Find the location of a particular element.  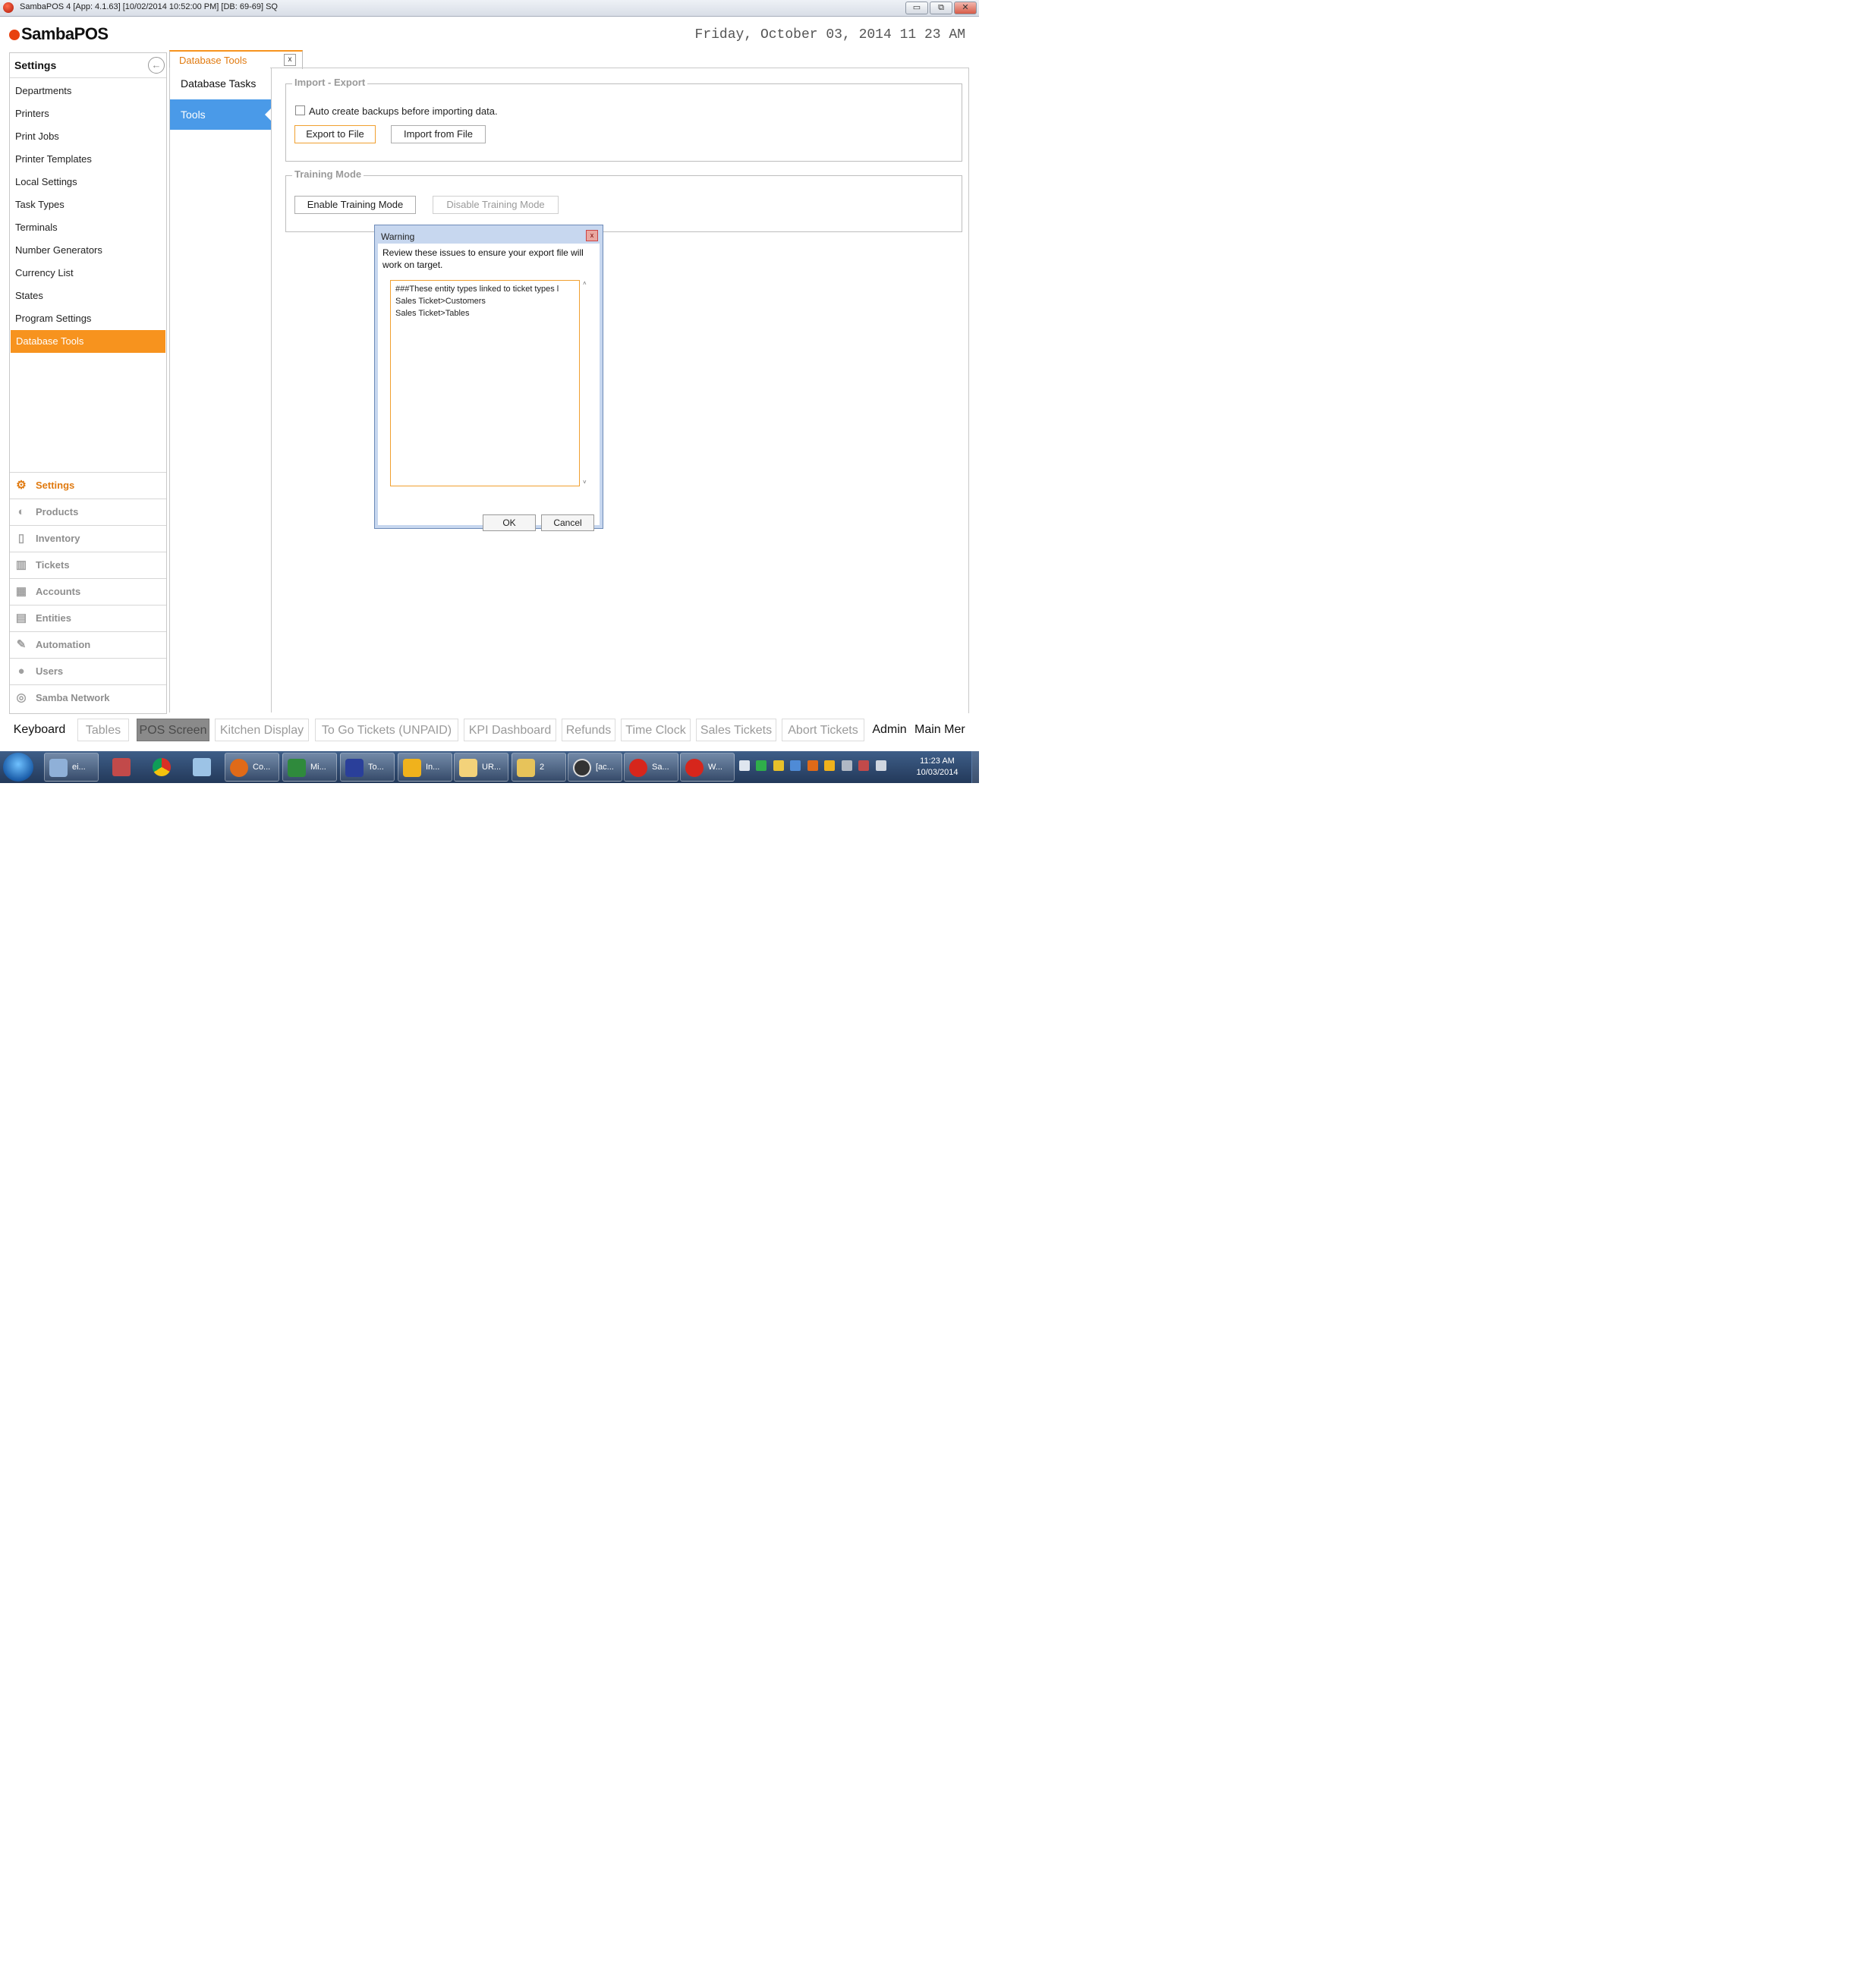

enable-training-mode-button: Enable Training Mode is located at coordinates (355, 205).